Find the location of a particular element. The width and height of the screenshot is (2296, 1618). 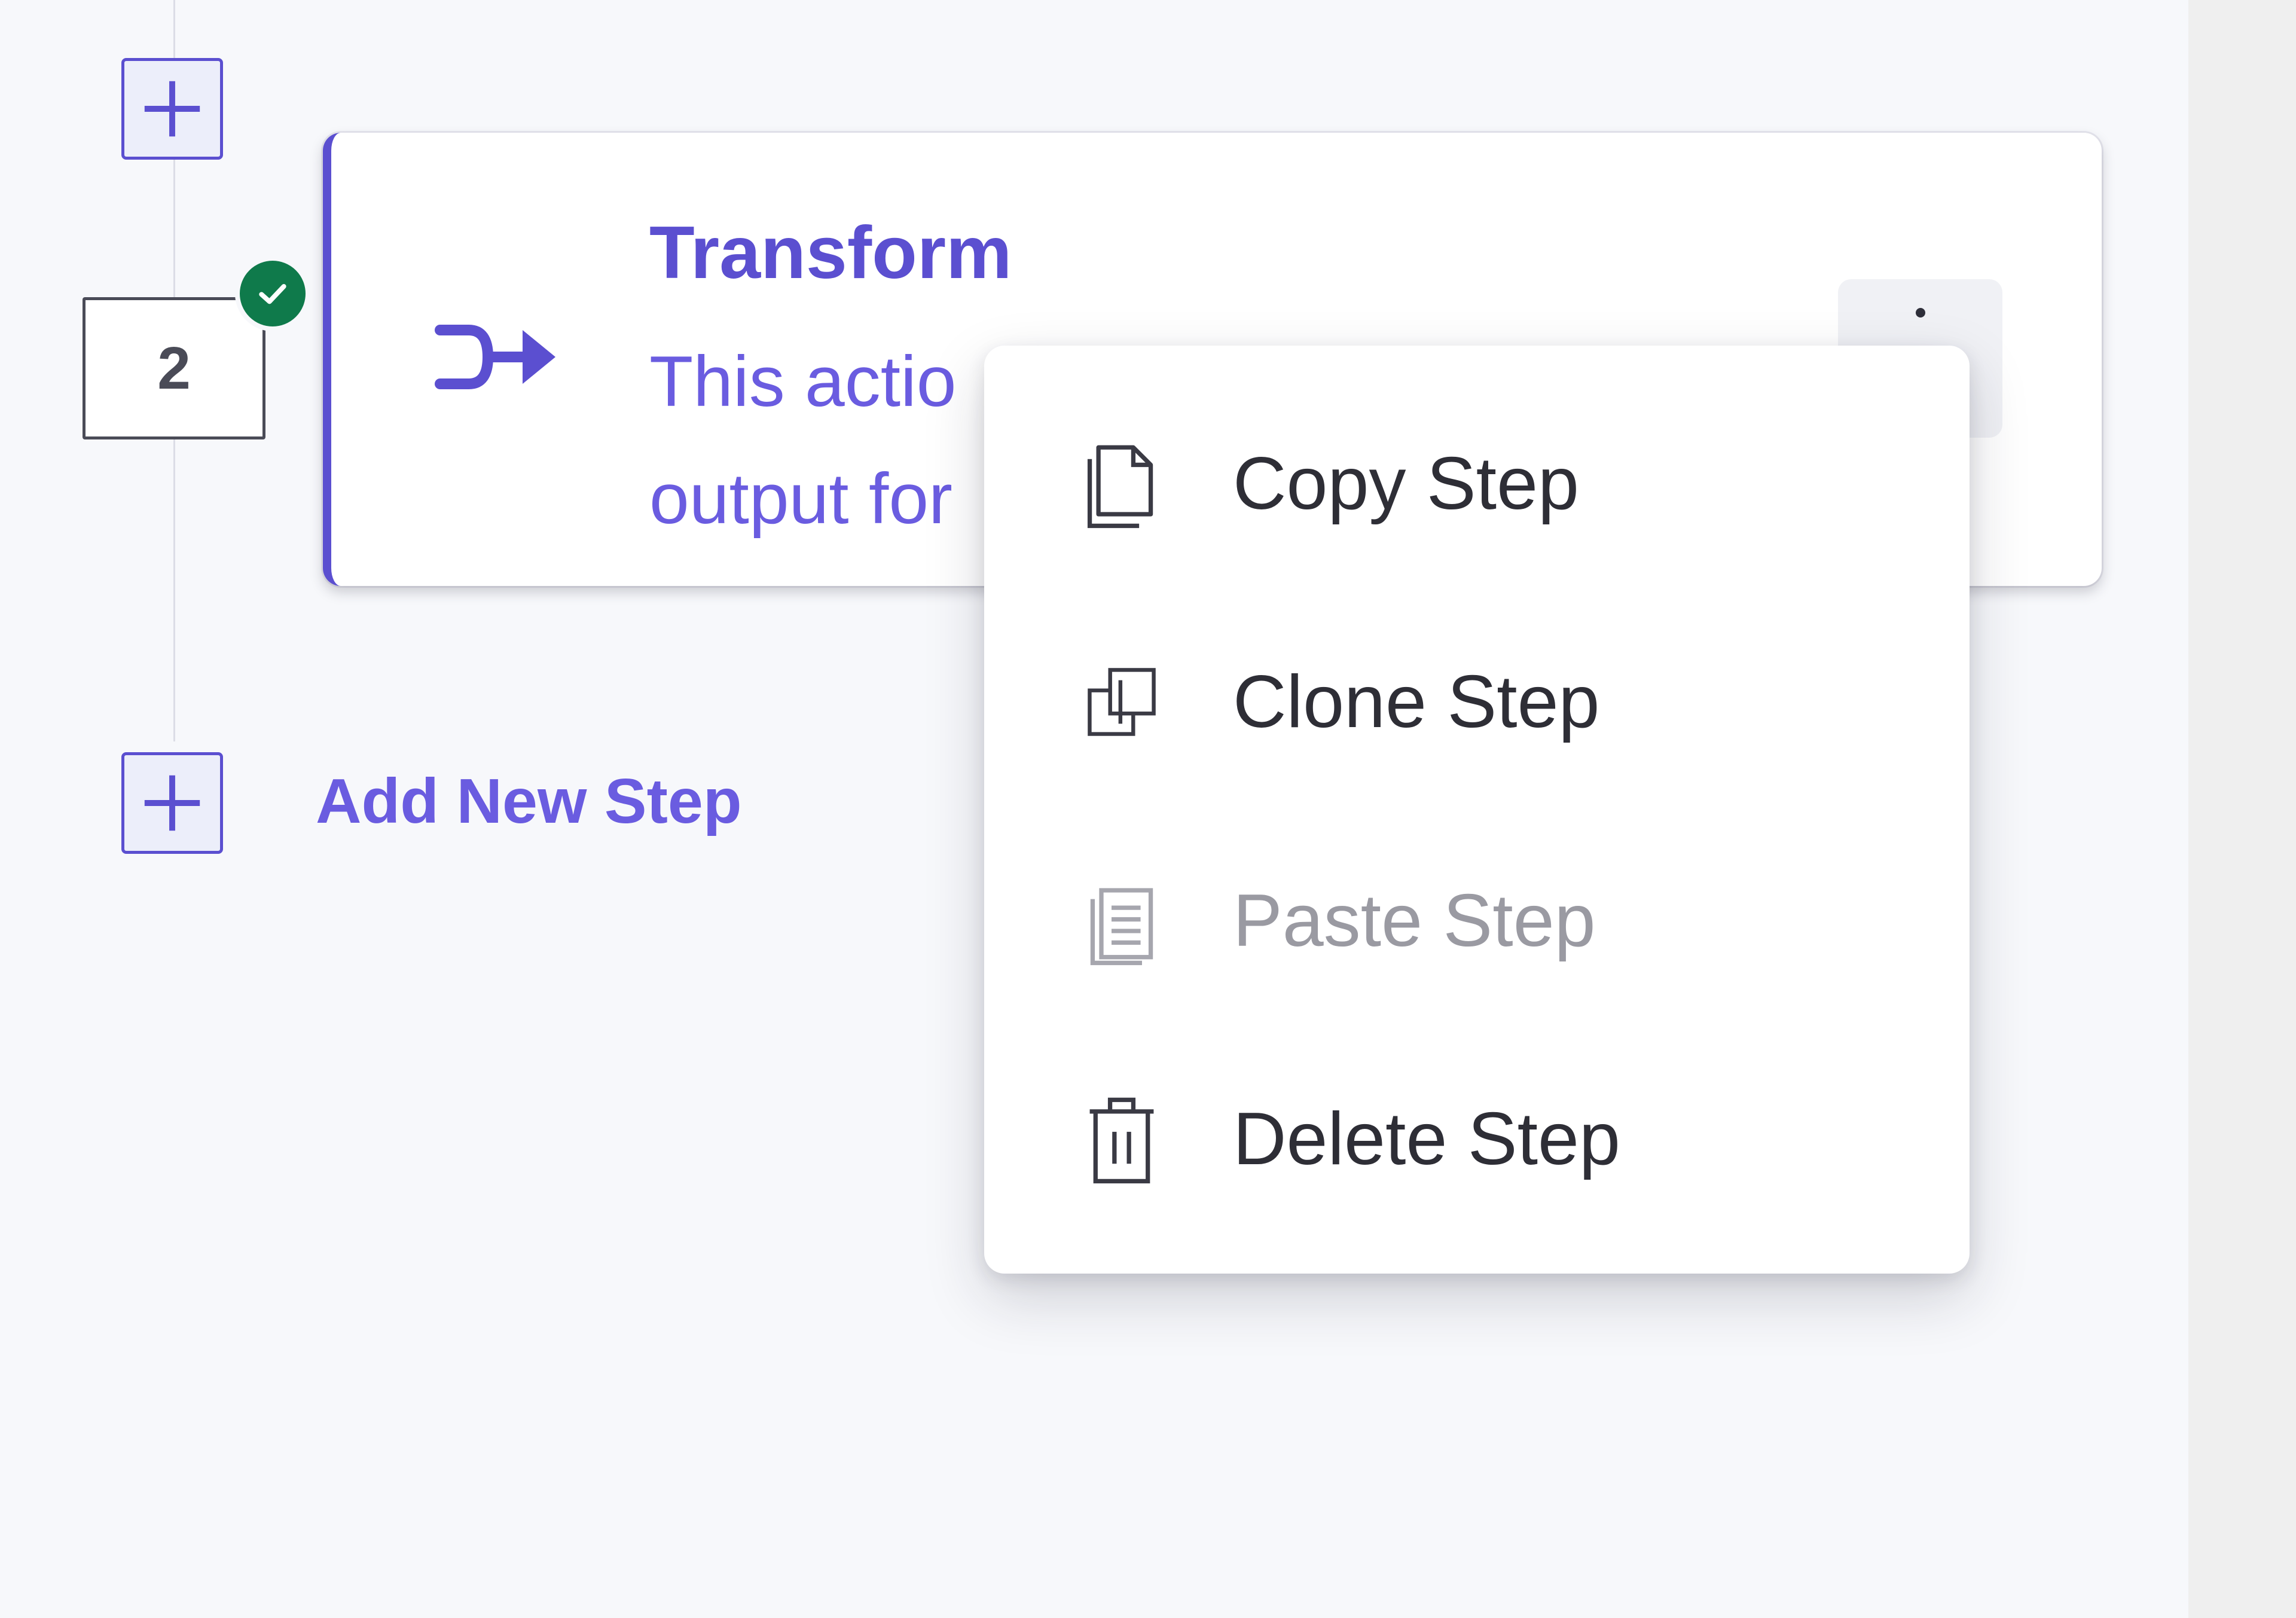

copy-step-label: Copy Step is located at coordinates (1406, 483).